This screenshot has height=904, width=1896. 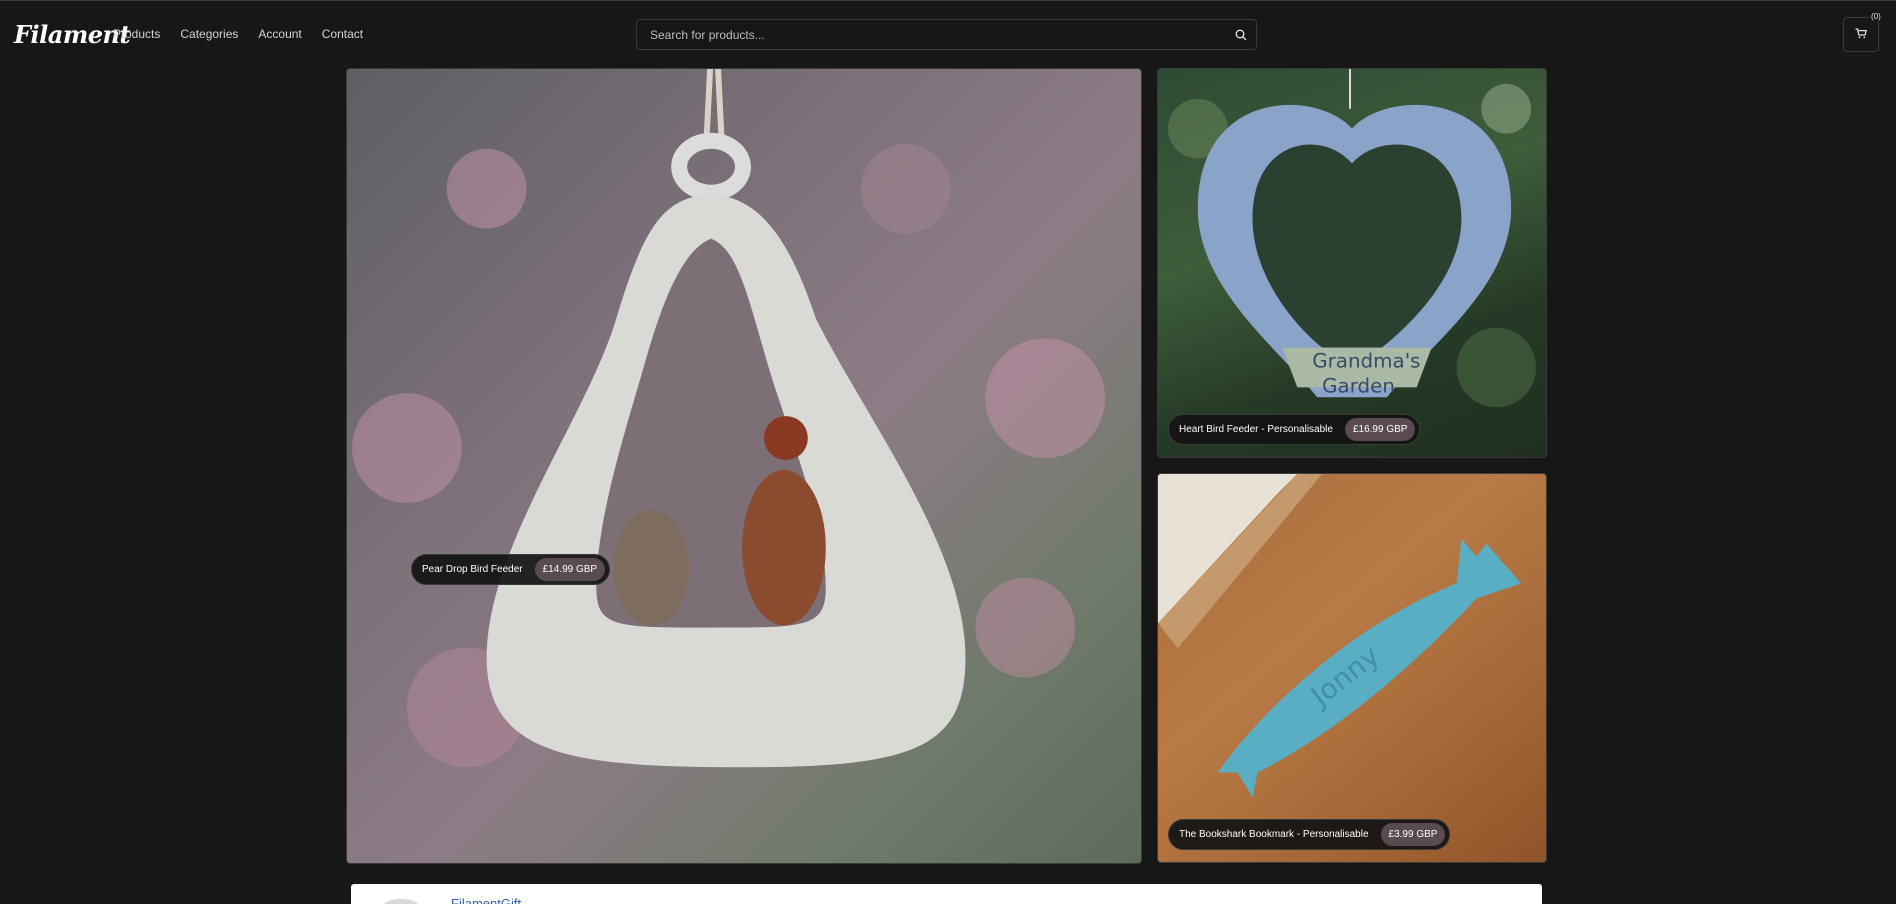 What do you see at coordinates (1380, 429) in the screenshot?
I see `product-price: £16.99 GBP` at bounding box center [1380, 429].